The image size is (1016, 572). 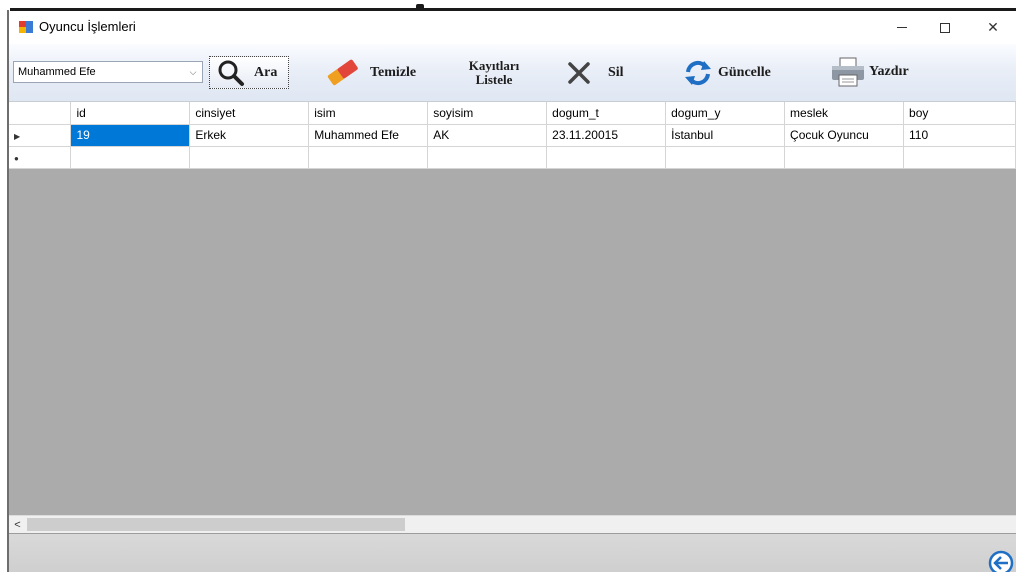 I want to click on clear-button-label: Temizle, so click(x=393, y=72).